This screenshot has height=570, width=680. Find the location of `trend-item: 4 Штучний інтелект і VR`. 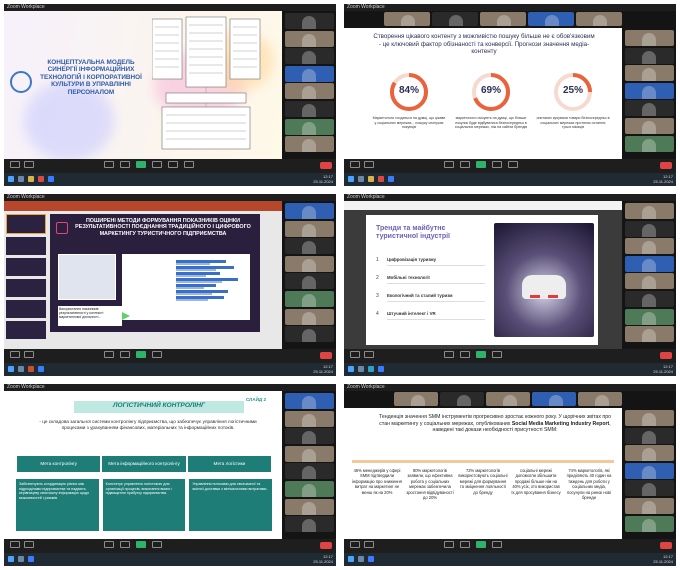

trend-item: 4 Штучний інтелект і VR is located at coordinates (431, 315).